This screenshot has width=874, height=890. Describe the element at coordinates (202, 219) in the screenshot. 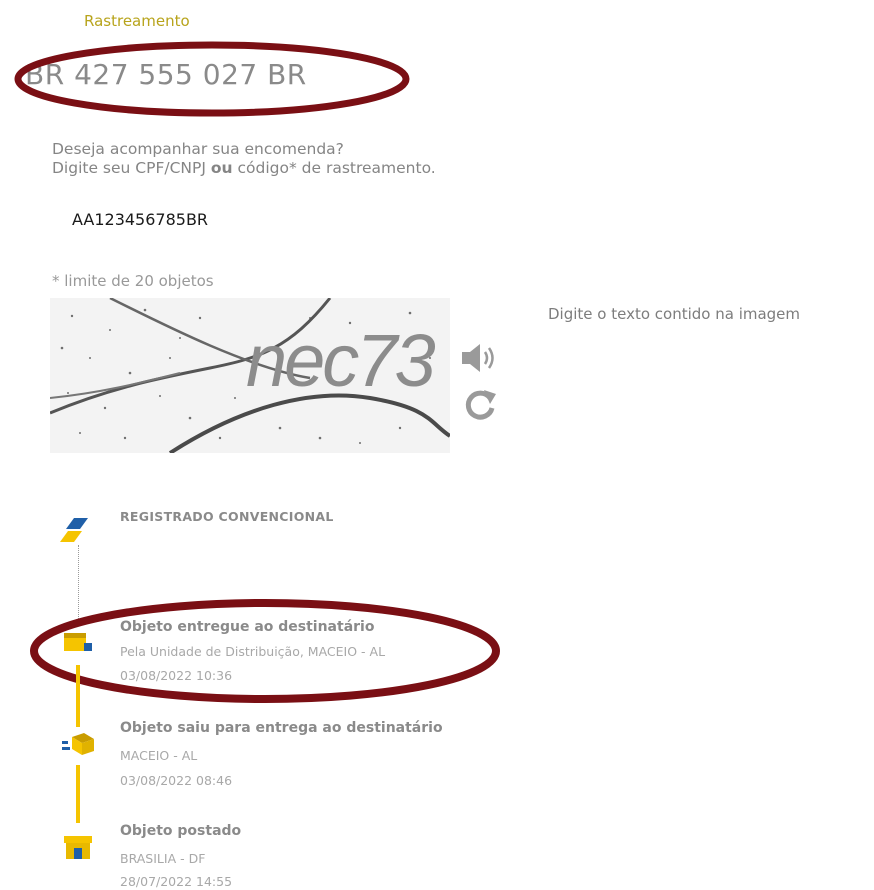

I see `tracking-input` at that location.